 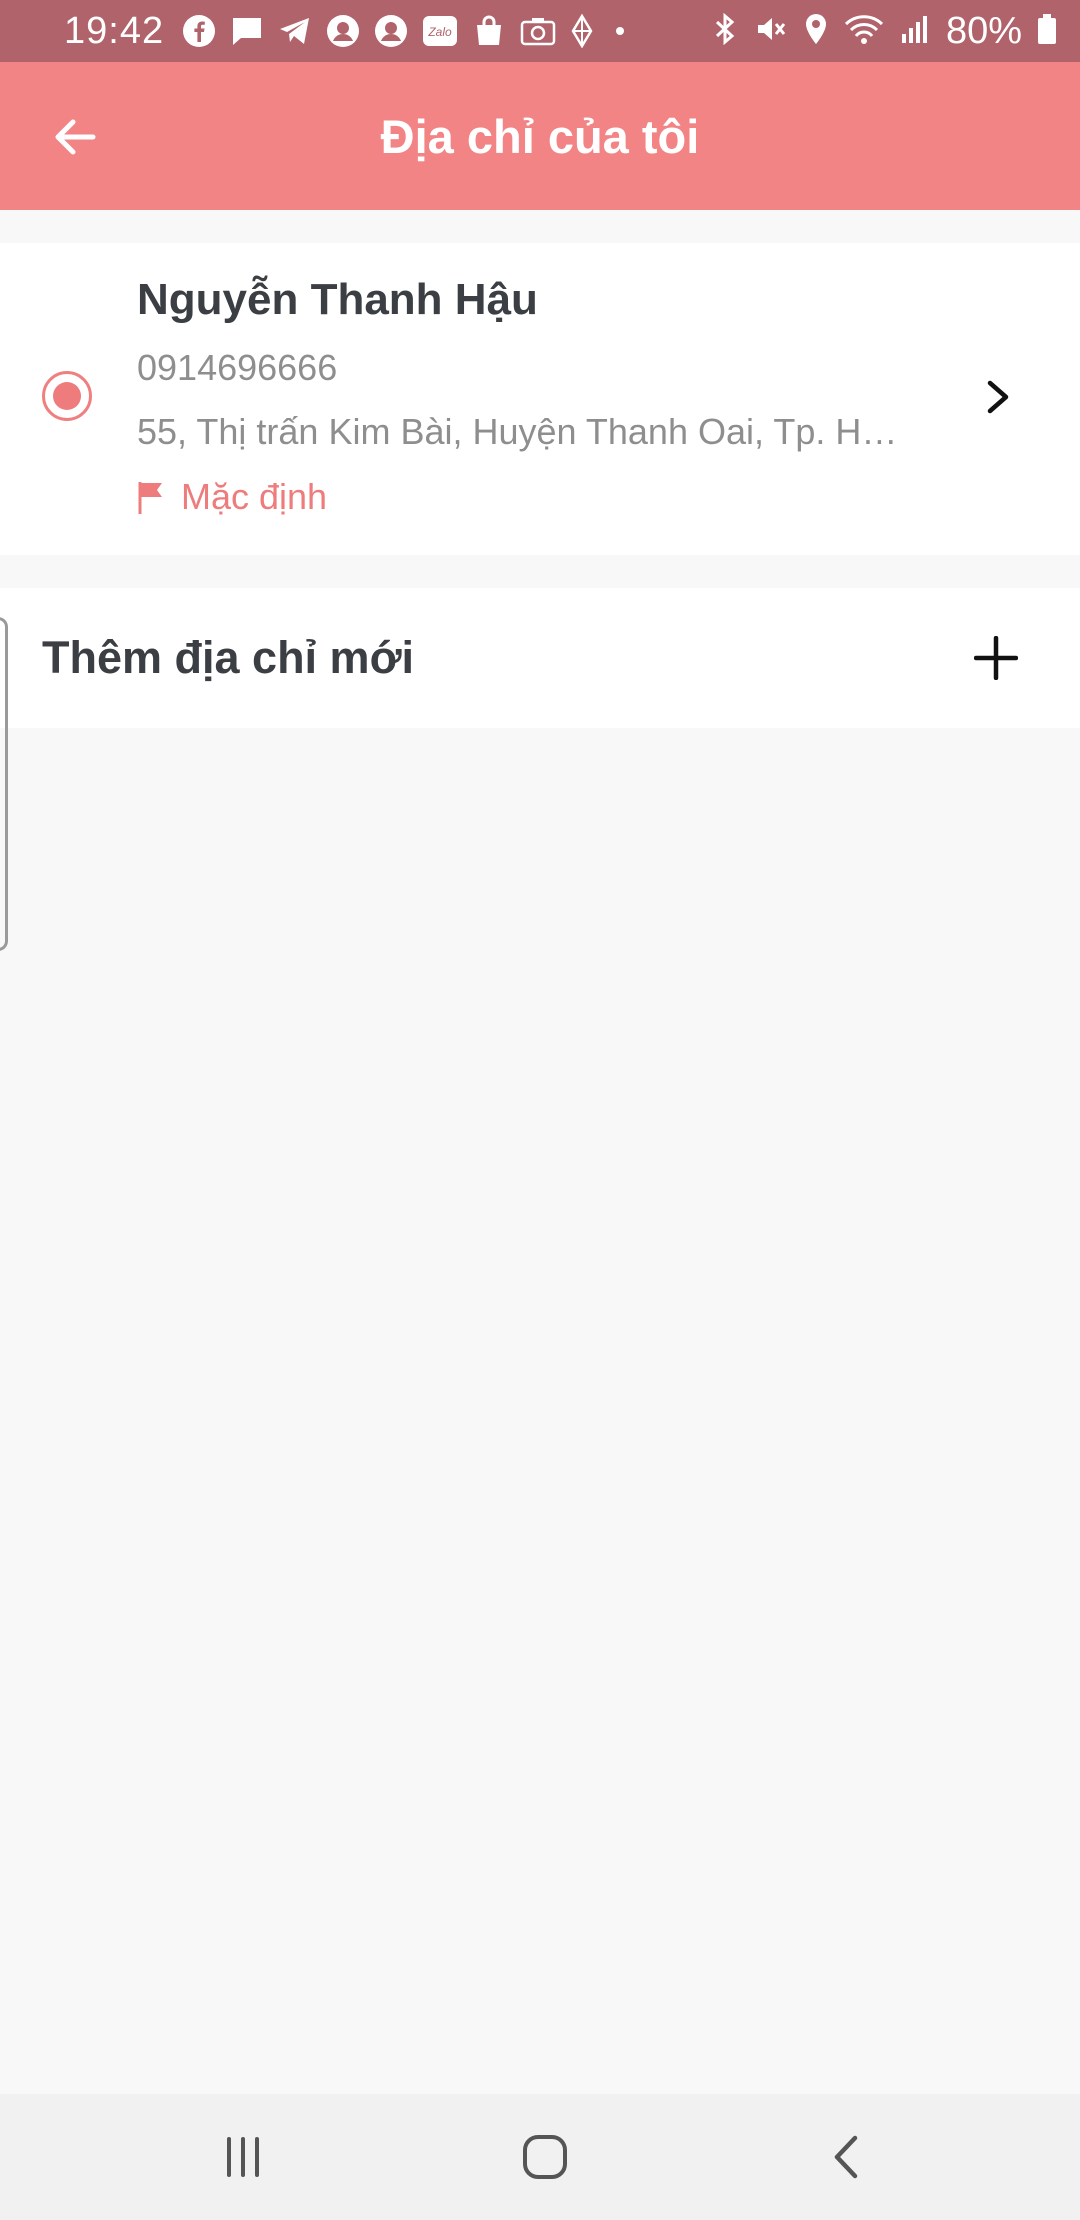 I want to click on back-icon, so click(x=846, y=2157).